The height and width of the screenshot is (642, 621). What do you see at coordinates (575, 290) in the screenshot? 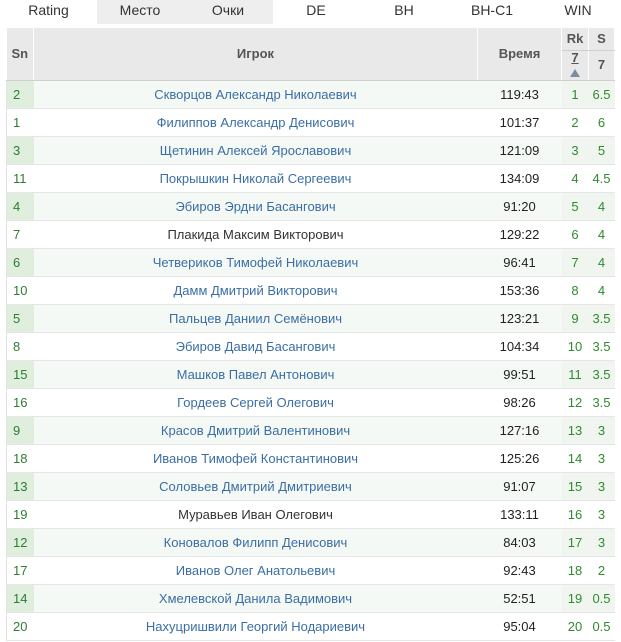
I see `cell-rank: 8` at bounding box center [575, 290].